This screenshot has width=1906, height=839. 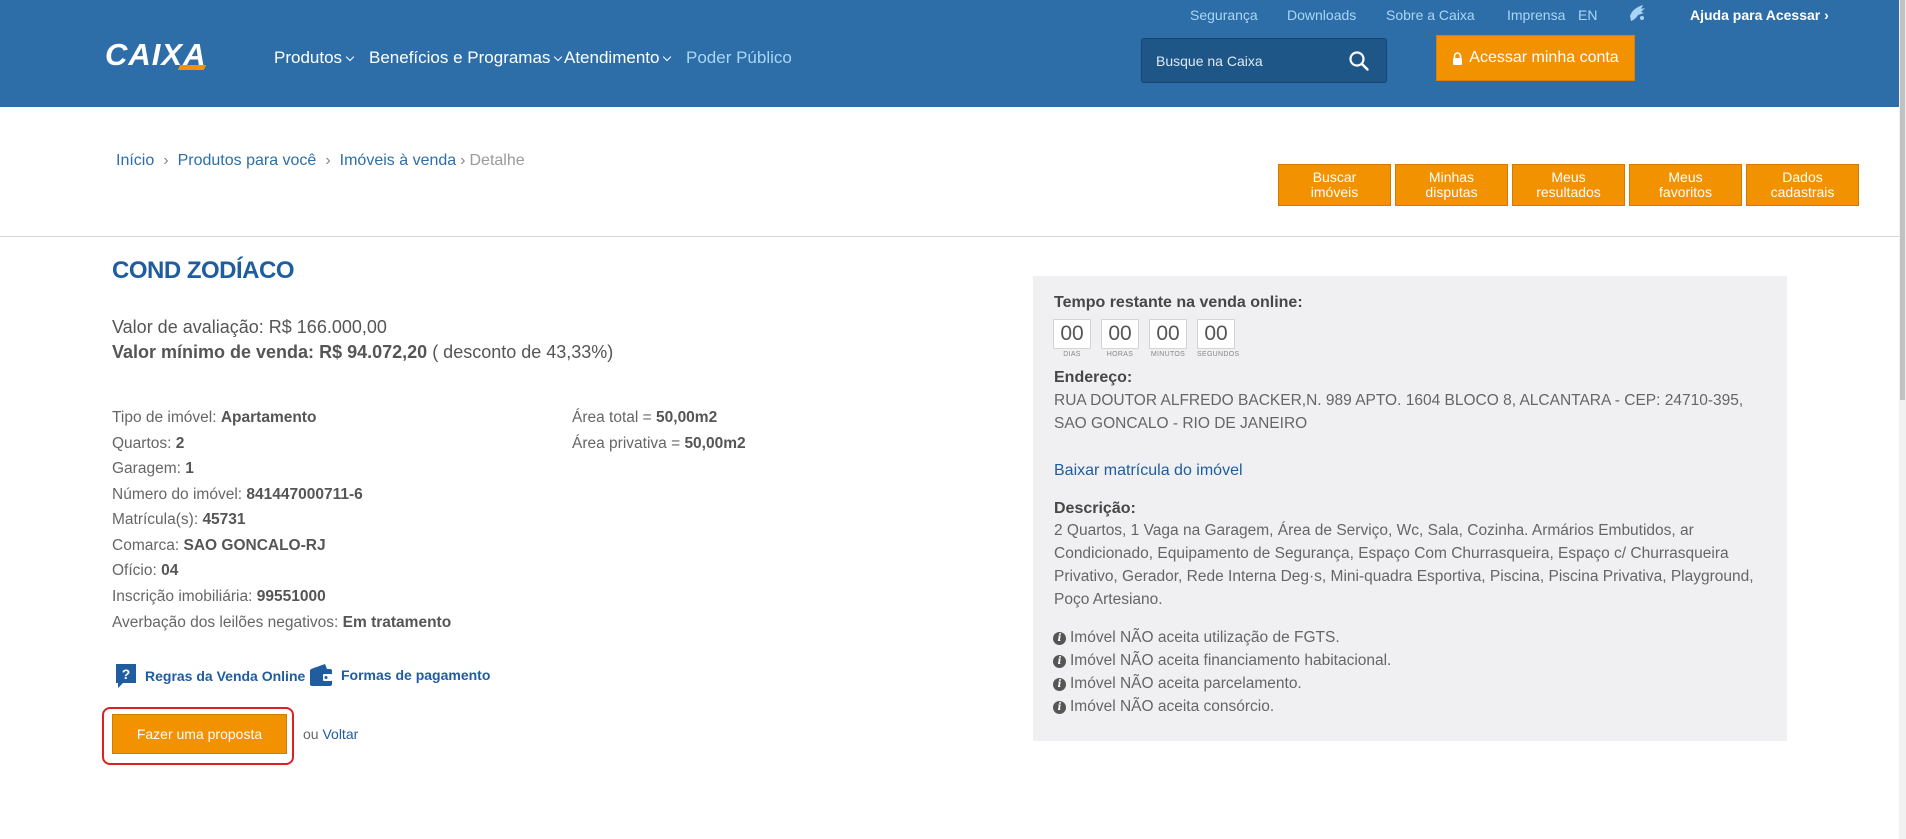 I want to click on dados-cadastrais-button: Dados cadastrais, so click(x=1802, y=185).